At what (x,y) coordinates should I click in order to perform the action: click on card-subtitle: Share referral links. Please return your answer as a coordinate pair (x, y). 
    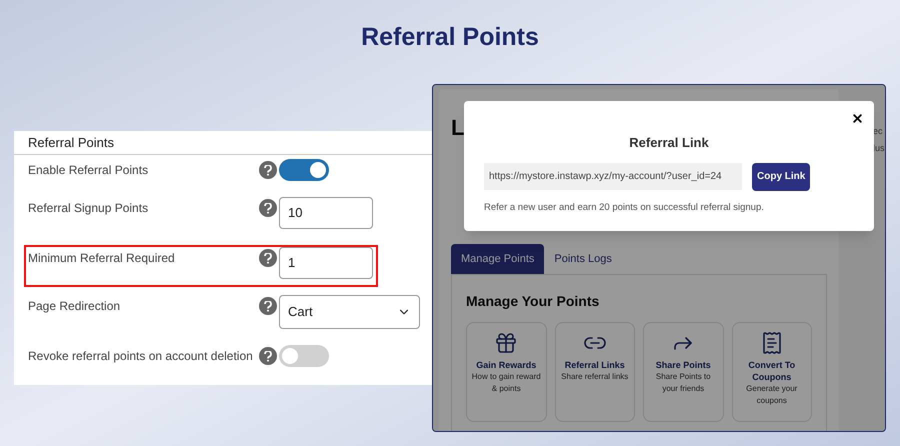
    Looking at the image, I should click on (595, 377).